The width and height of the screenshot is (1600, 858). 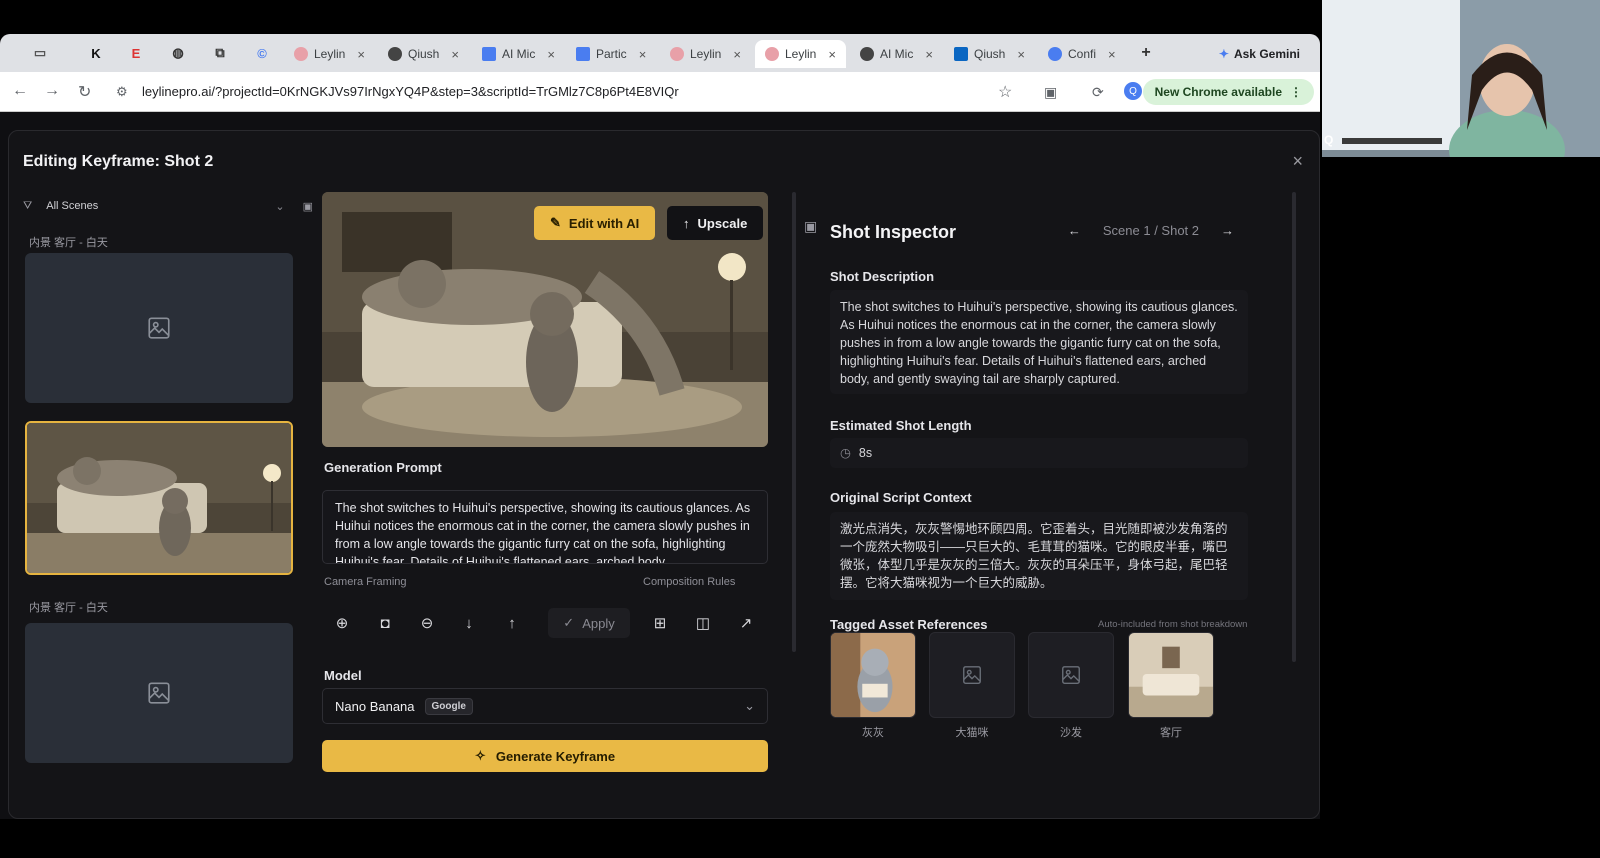 I want to click on new-chrome-button: New Chrome available ⋮, so click(x=1228, y=92).